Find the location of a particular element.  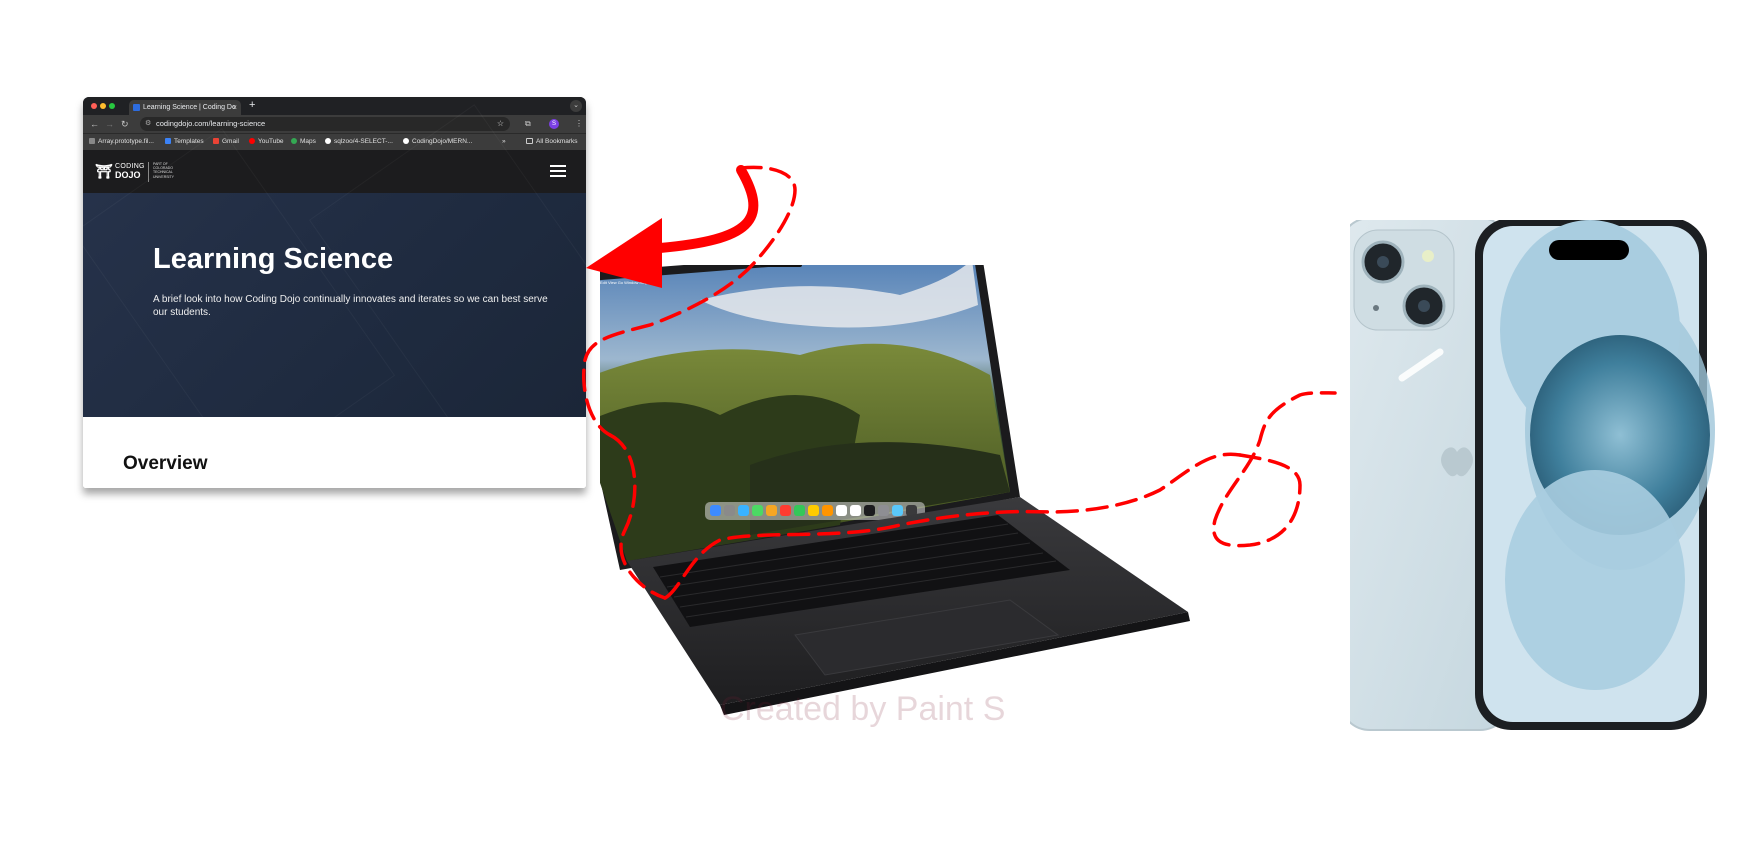

overview-section: Overview is located at coordinates (334, 452).